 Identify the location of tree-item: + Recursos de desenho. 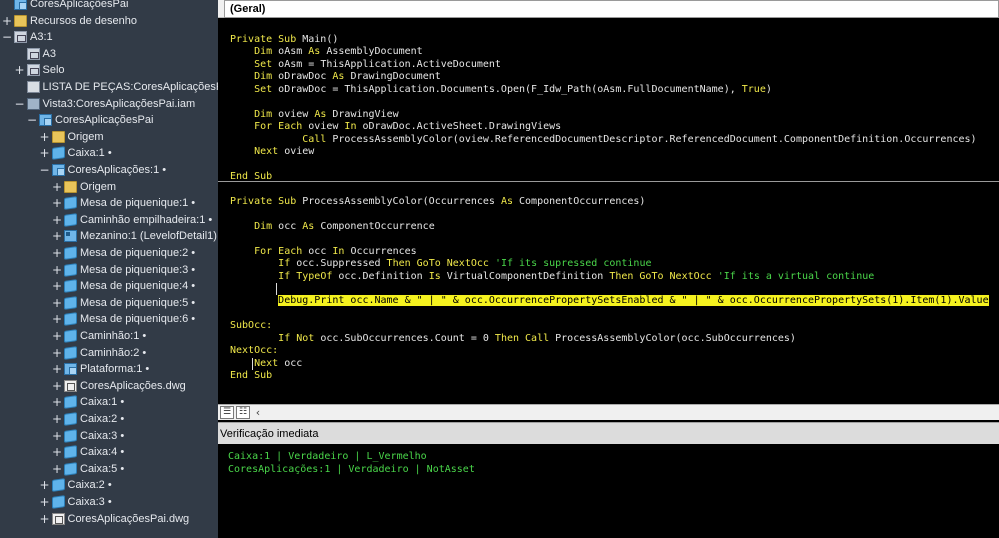
(109, 21).